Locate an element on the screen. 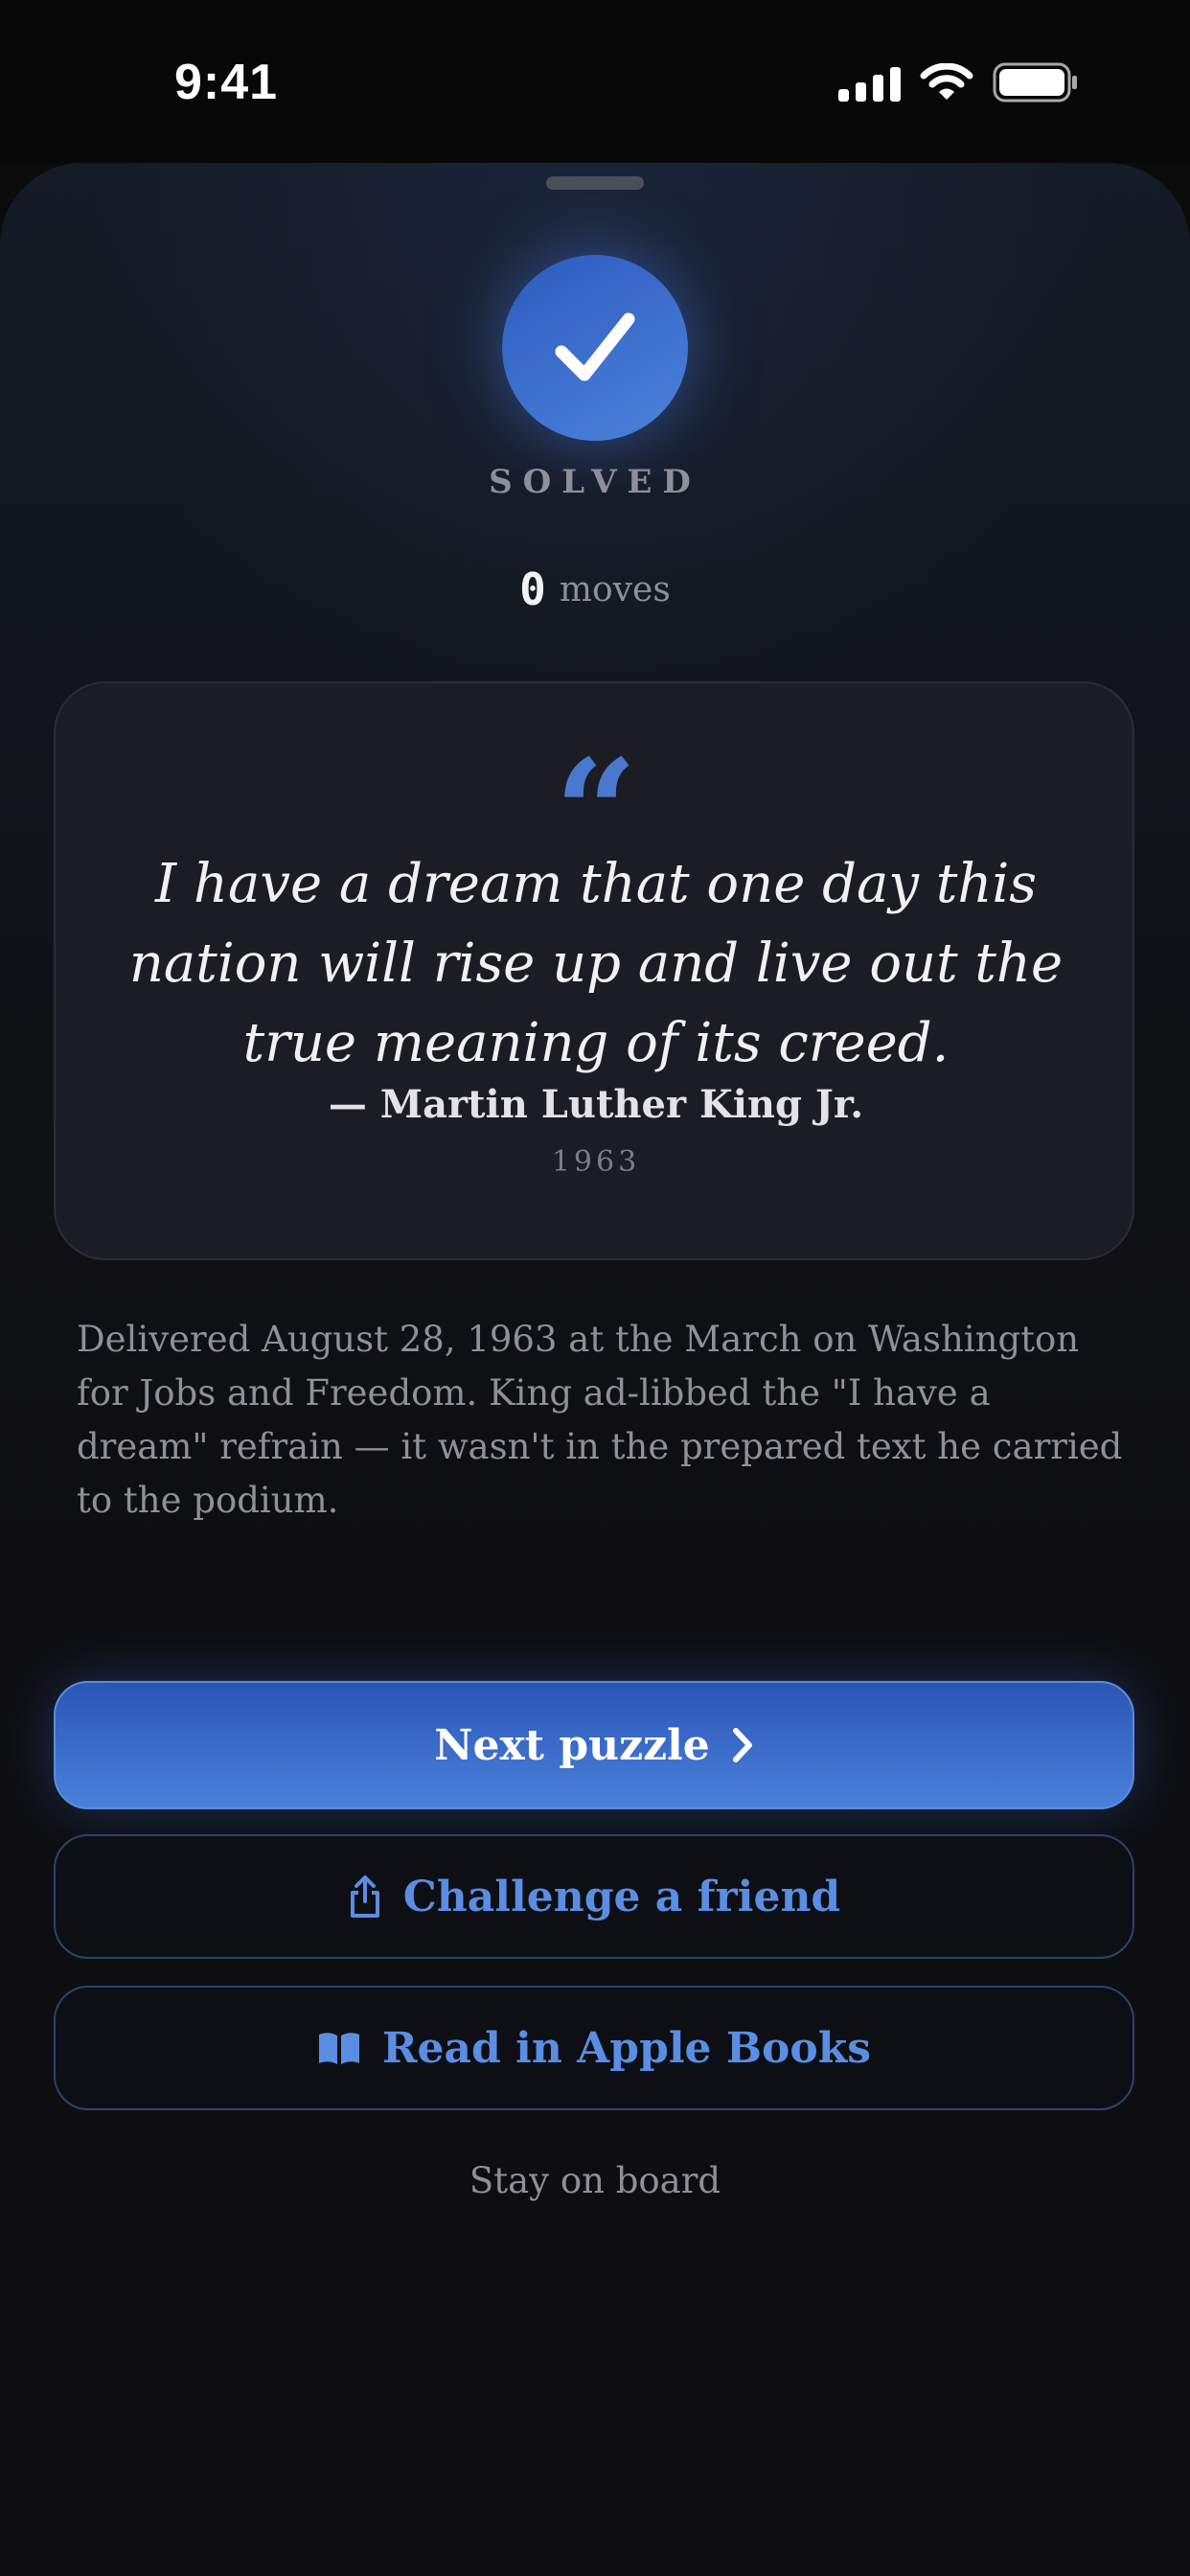 The image size is (1190, 2576). checkmark-icon is located at coordinates (595, 346).